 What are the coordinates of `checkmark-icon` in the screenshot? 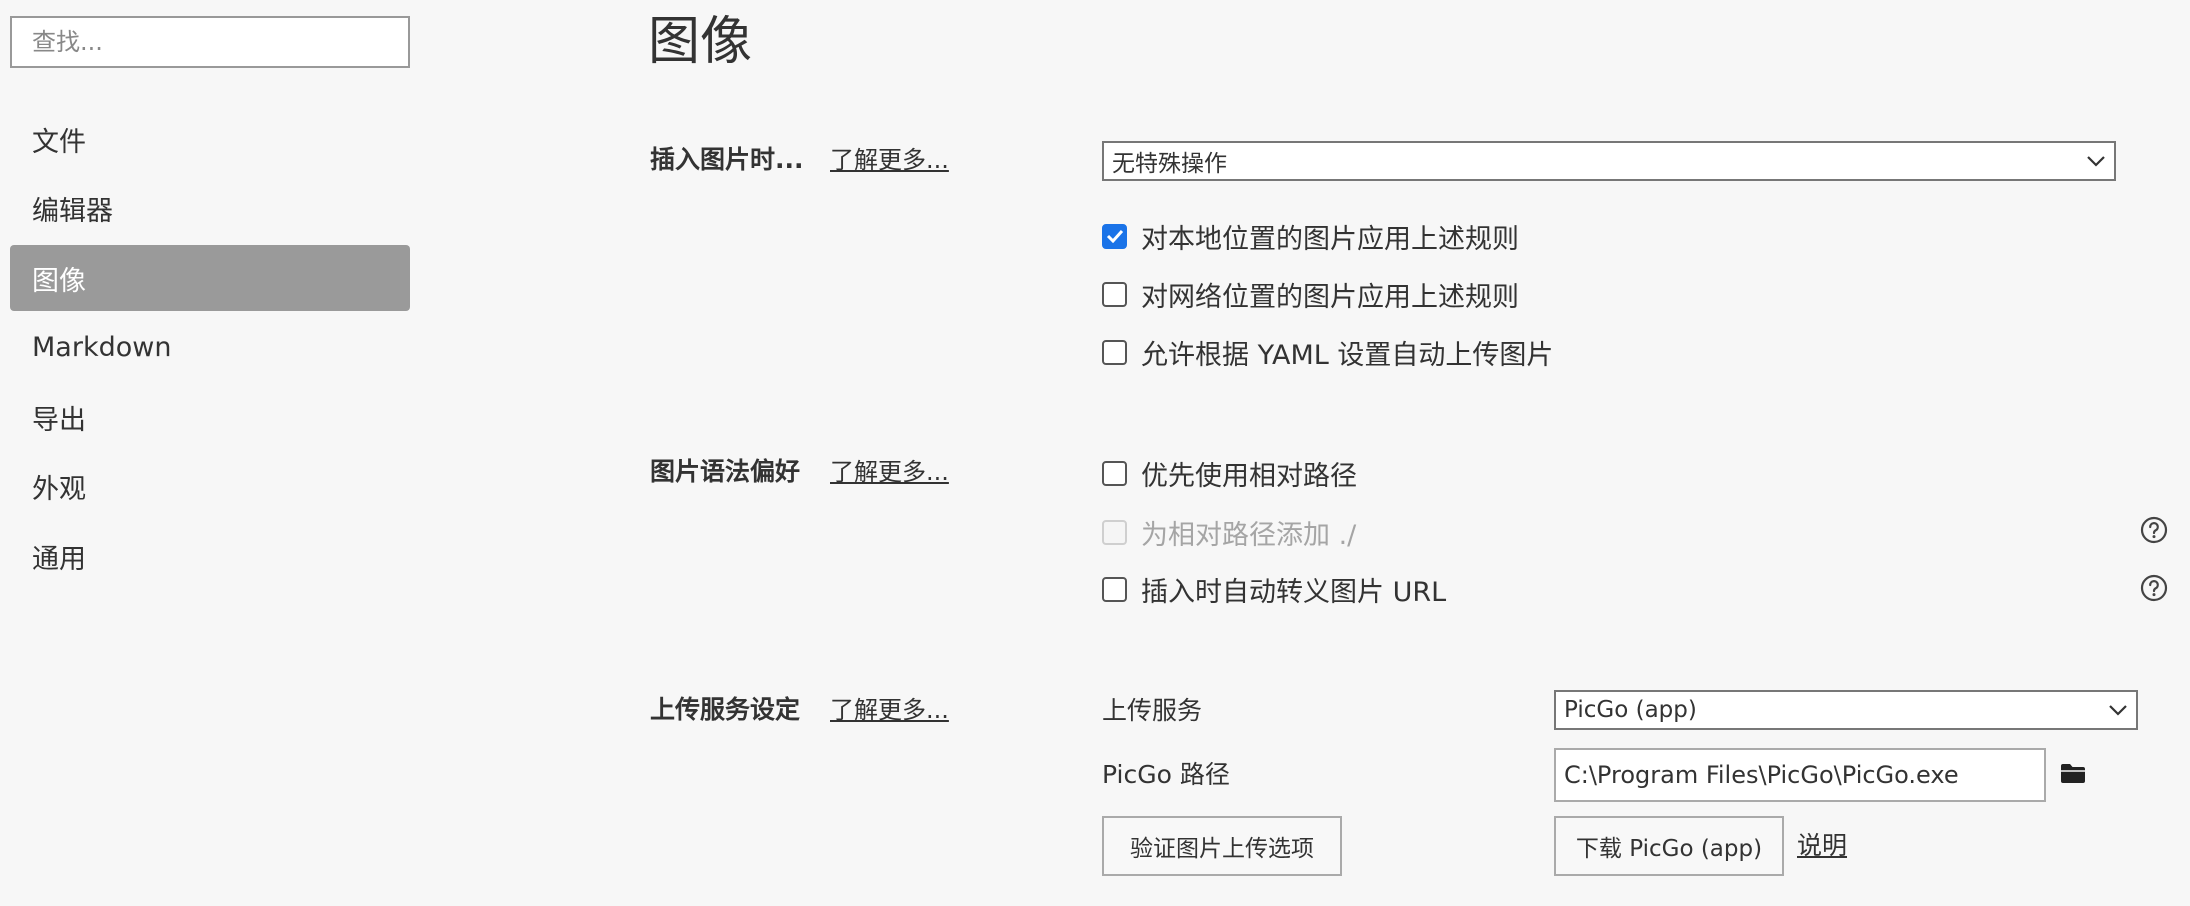 It's located at (1114, 236).